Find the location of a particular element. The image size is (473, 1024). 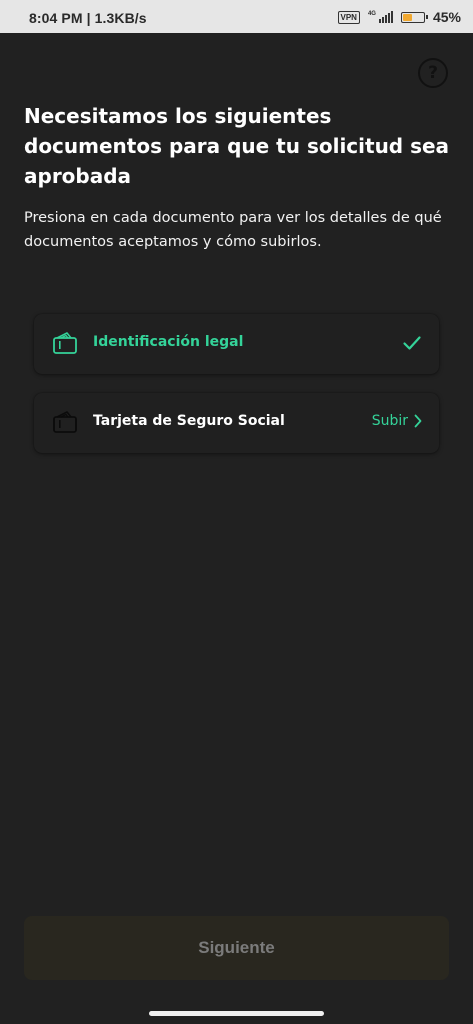

home-indicator is located at coordinates (236, 1013).